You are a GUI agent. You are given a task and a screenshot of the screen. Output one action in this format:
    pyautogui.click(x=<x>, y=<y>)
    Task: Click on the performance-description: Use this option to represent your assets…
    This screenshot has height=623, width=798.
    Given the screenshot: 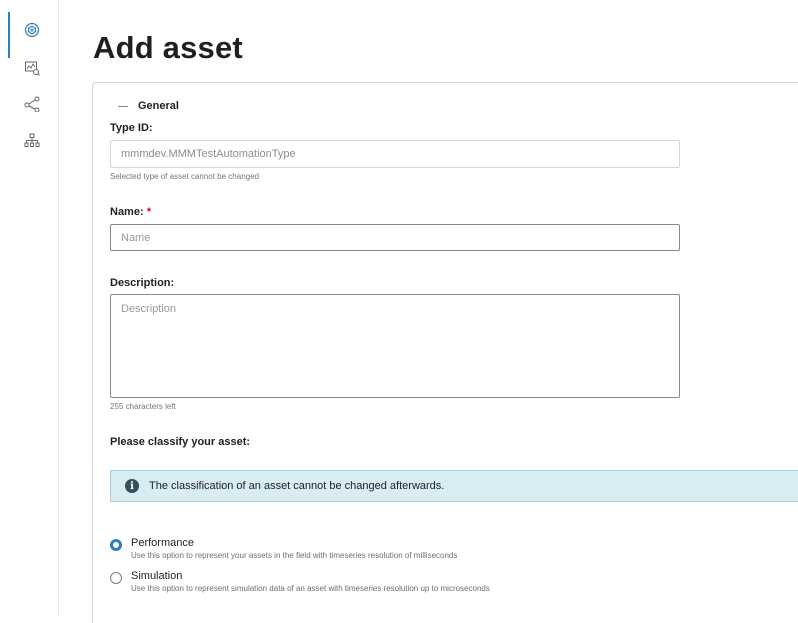 What is the action you would take?
    pyautogui.click(x=294, y=555)
    